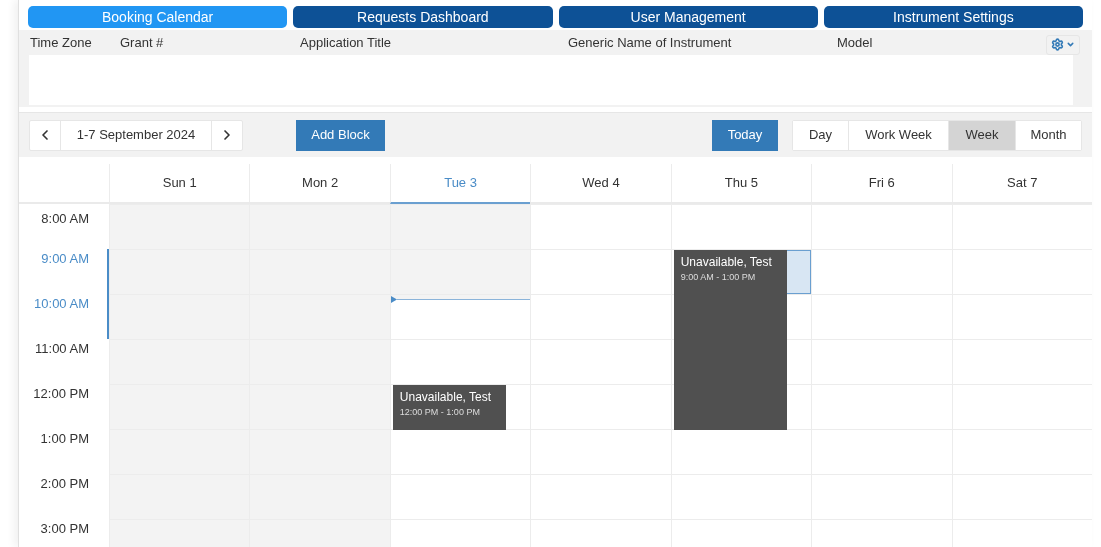  What do you see at coordinates (718, 277) in the screenshot?
I see `event-time: 9:00 AM - 1:00 PM` at bounding box center [718, 277].